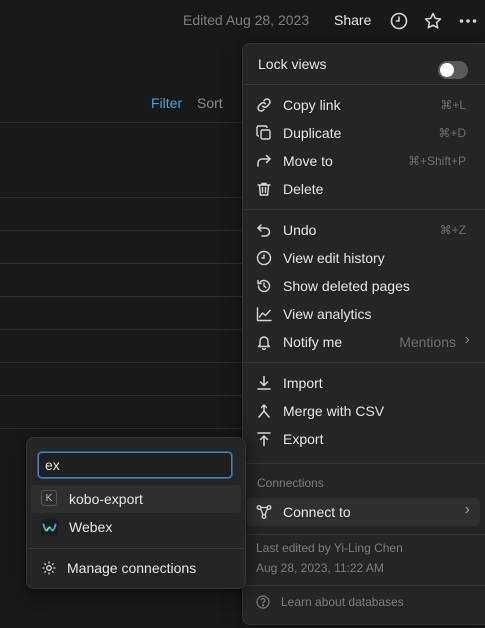 The image size is (485, 628). Describe the element at coordinates (264, 105) in the screenshot. I see `link-icon` at that location.